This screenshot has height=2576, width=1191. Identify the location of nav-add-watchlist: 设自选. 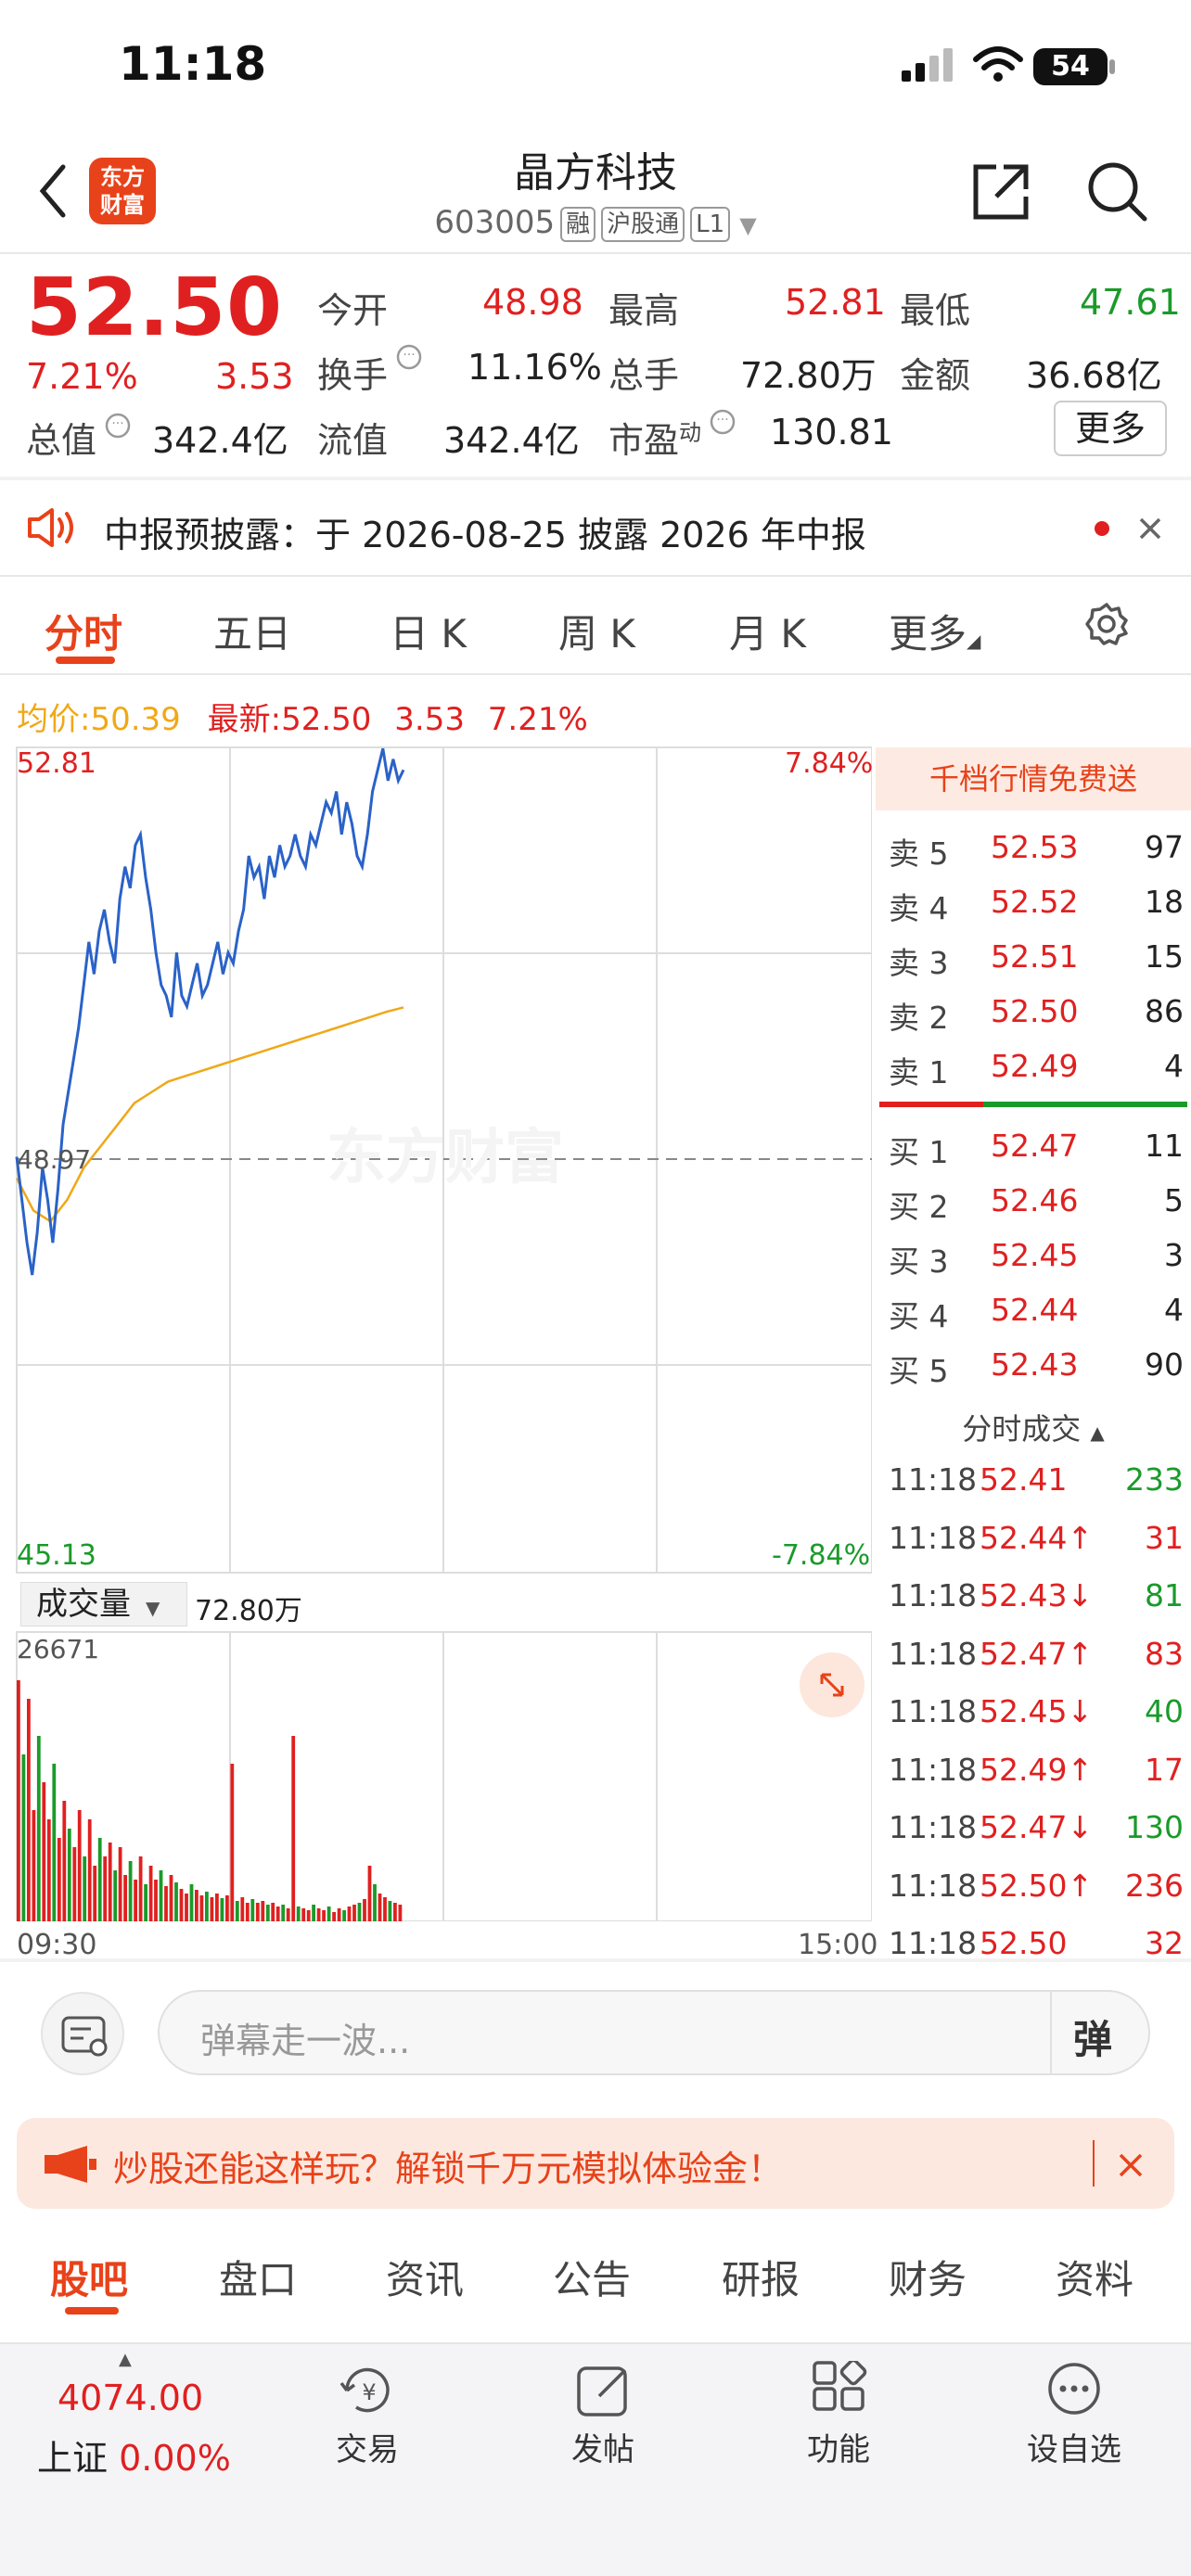
(1074, 2446).